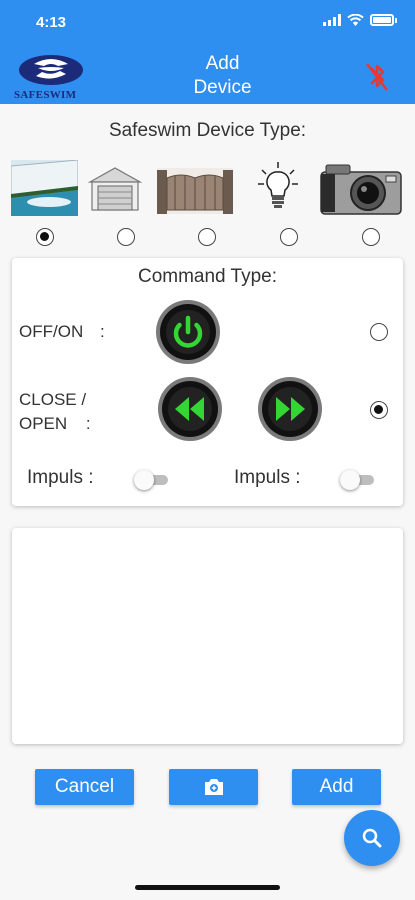 The image size is (415, 900). Describe the element at coordinates (60, 477) in the screenshot. I see `impuls-label-left: Impuls :` at that location.